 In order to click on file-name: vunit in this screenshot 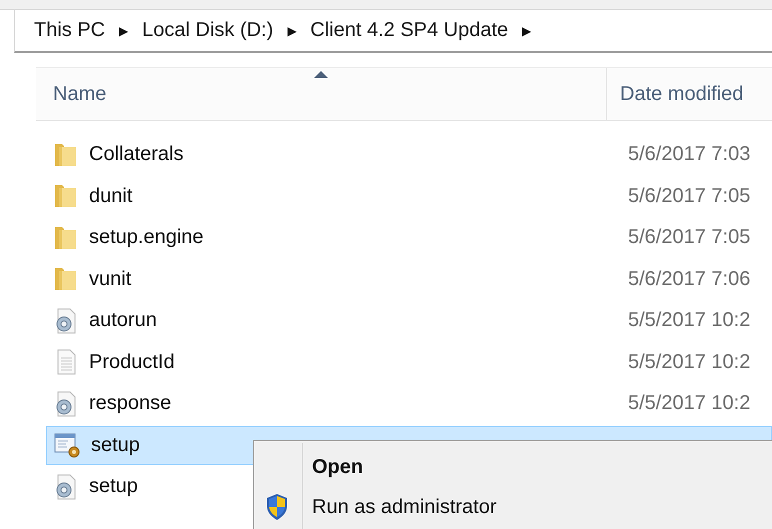, I will do `click(110, 279)`.